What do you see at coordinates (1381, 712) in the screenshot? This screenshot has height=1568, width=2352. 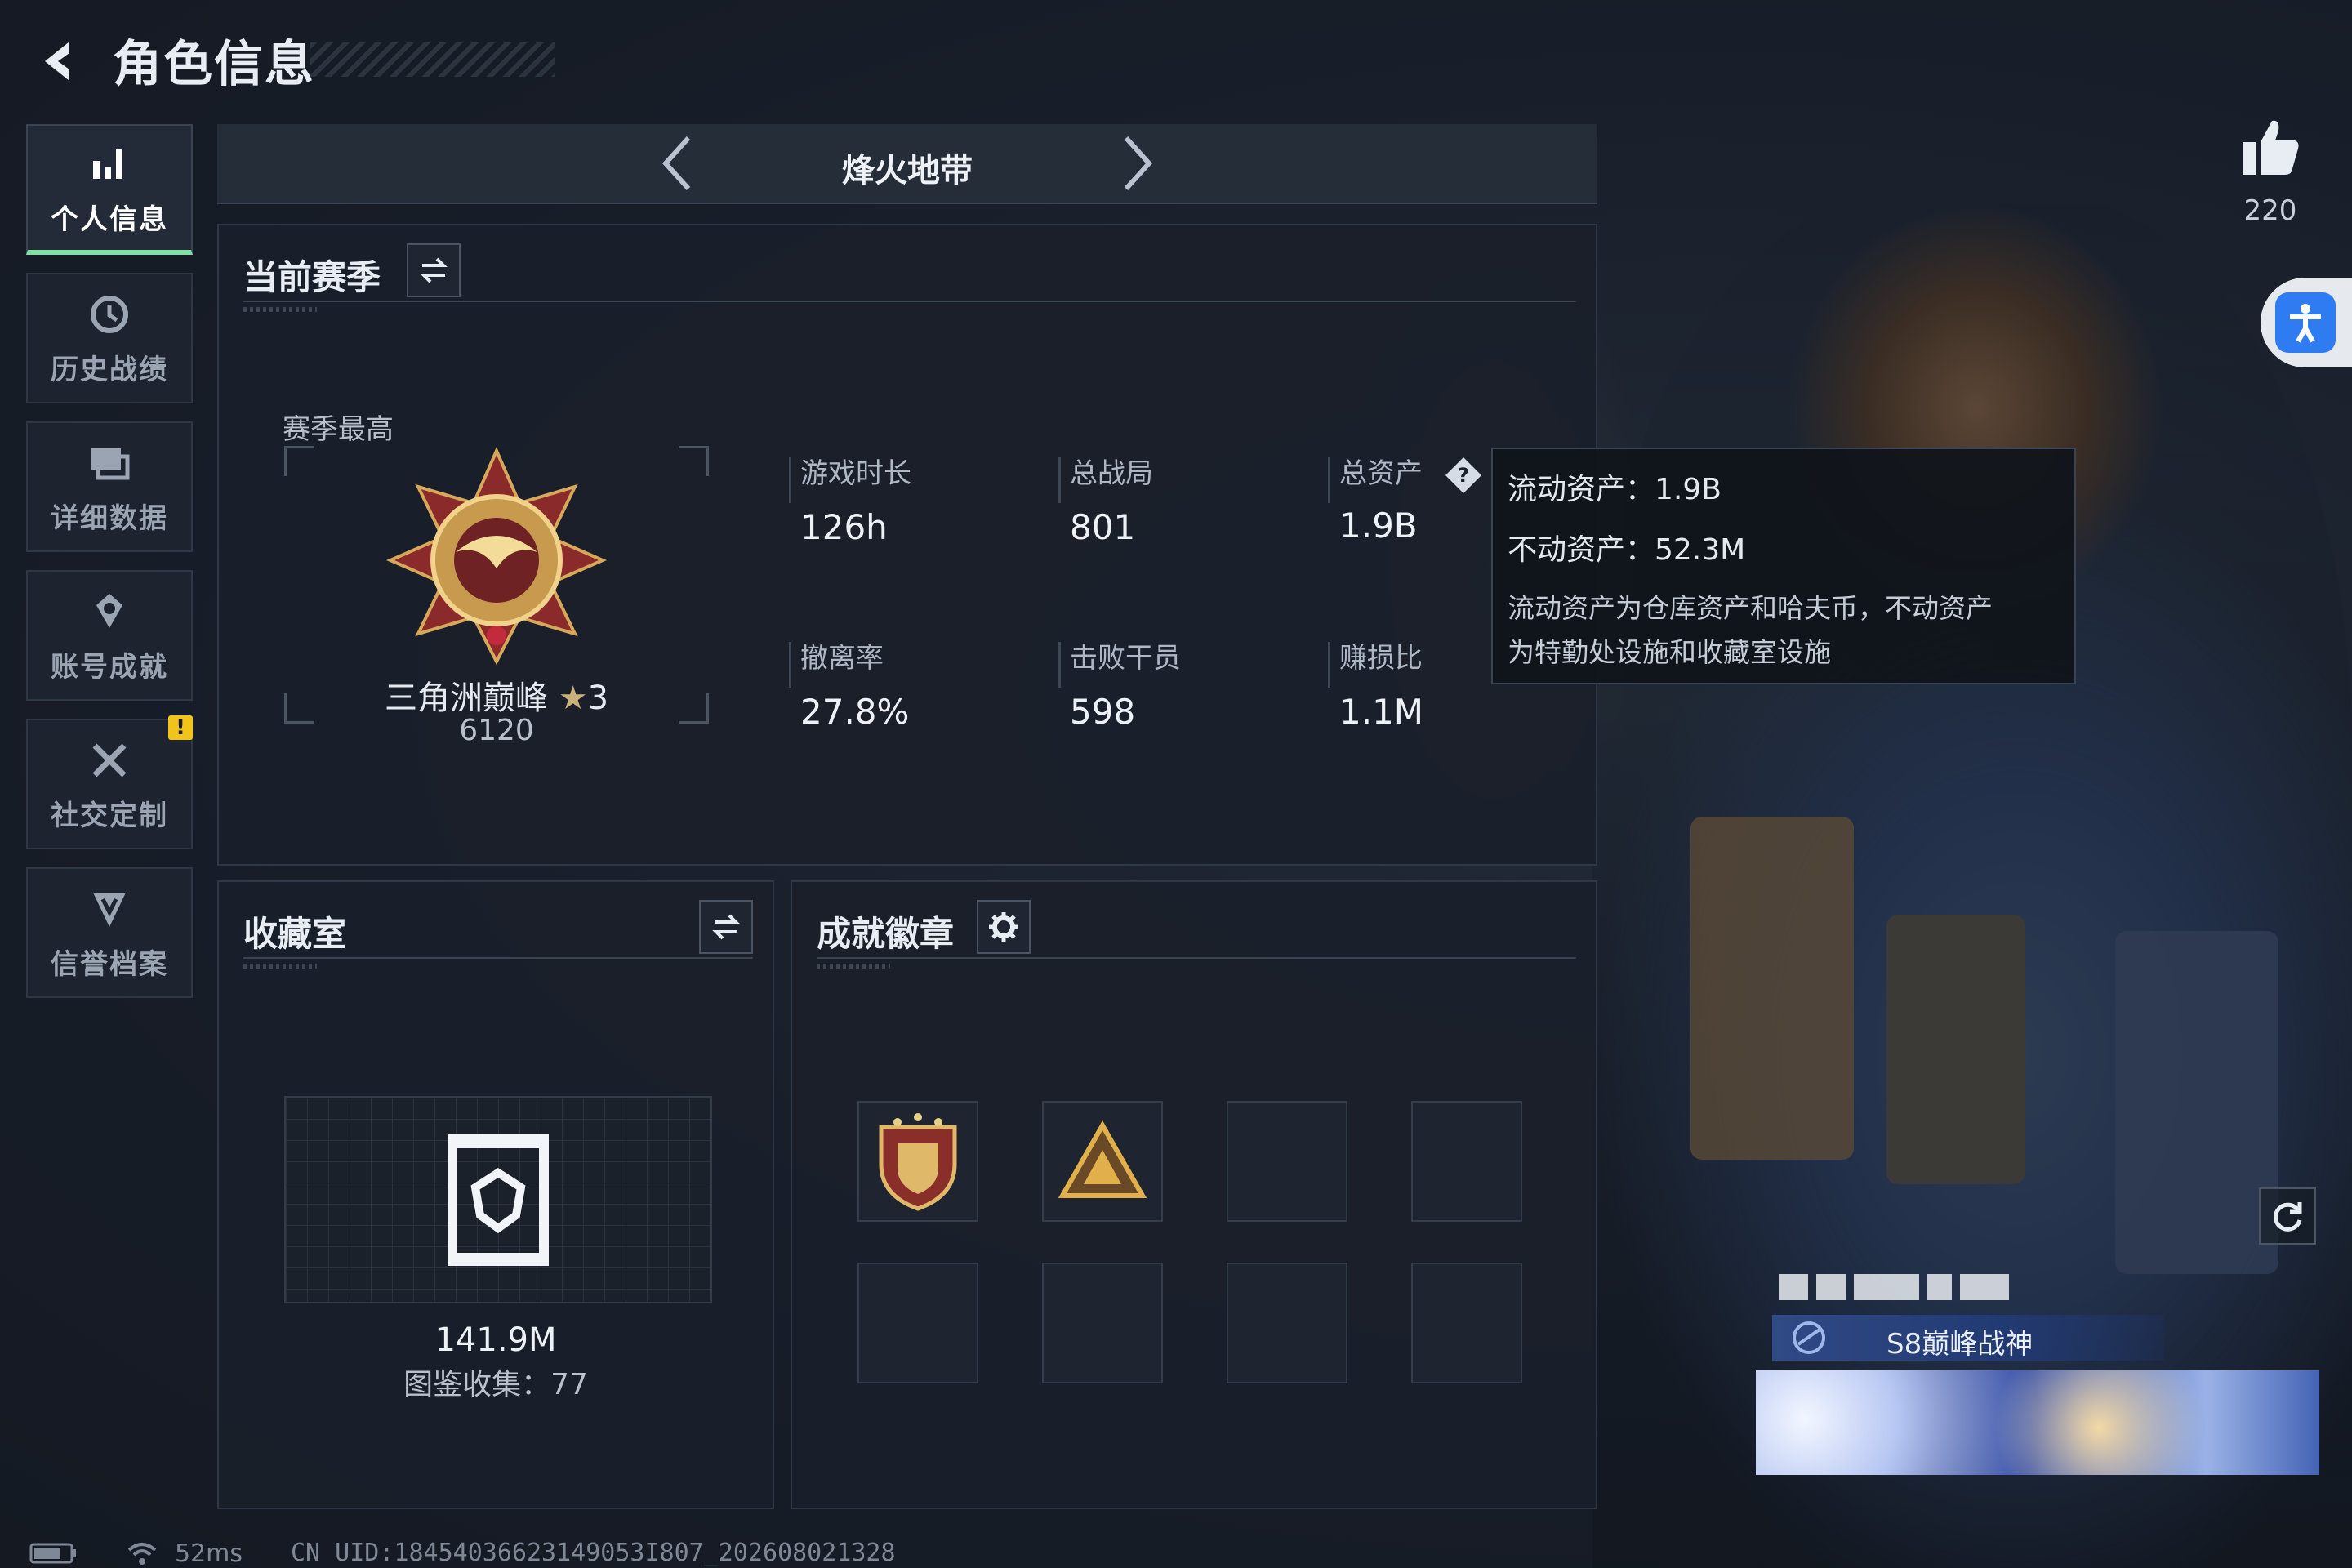 I see `stat-value: 1.1M` at bounding box center [1381, 712].